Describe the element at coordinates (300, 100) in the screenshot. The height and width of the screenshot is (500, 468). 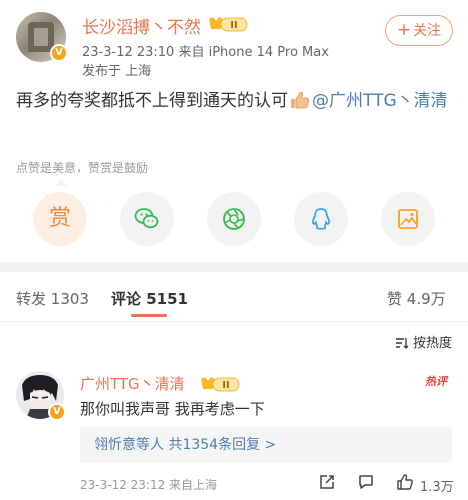
I see `thumbs-up-emoji-icon` at that location.